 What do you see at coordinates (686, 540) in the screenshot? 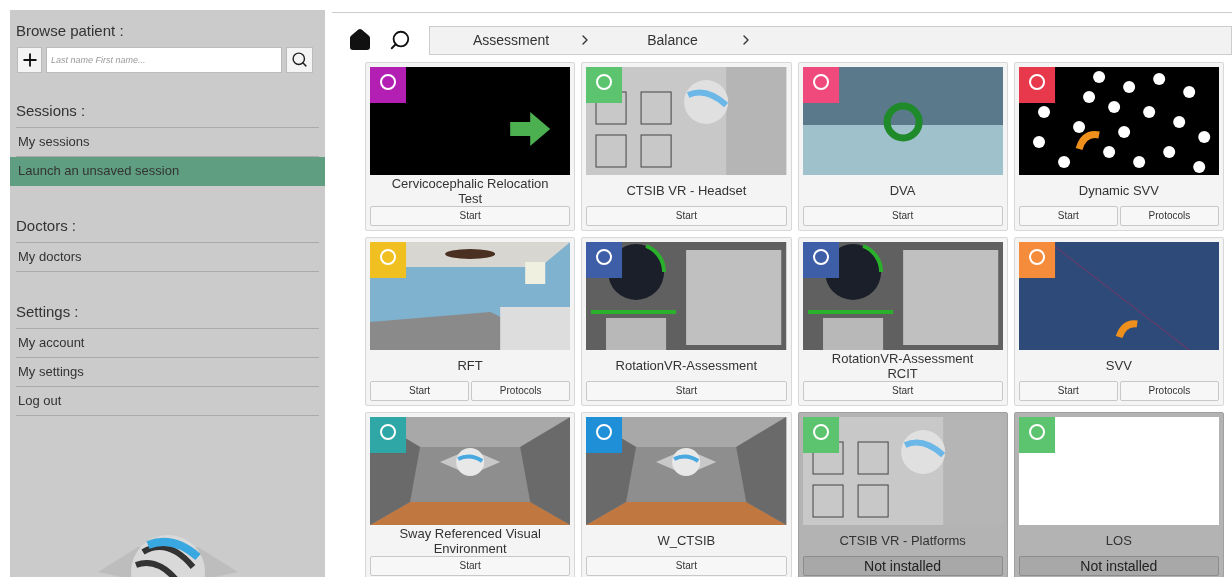
I see `card-title: W_CTSIB` at bounding box center [686, 540].